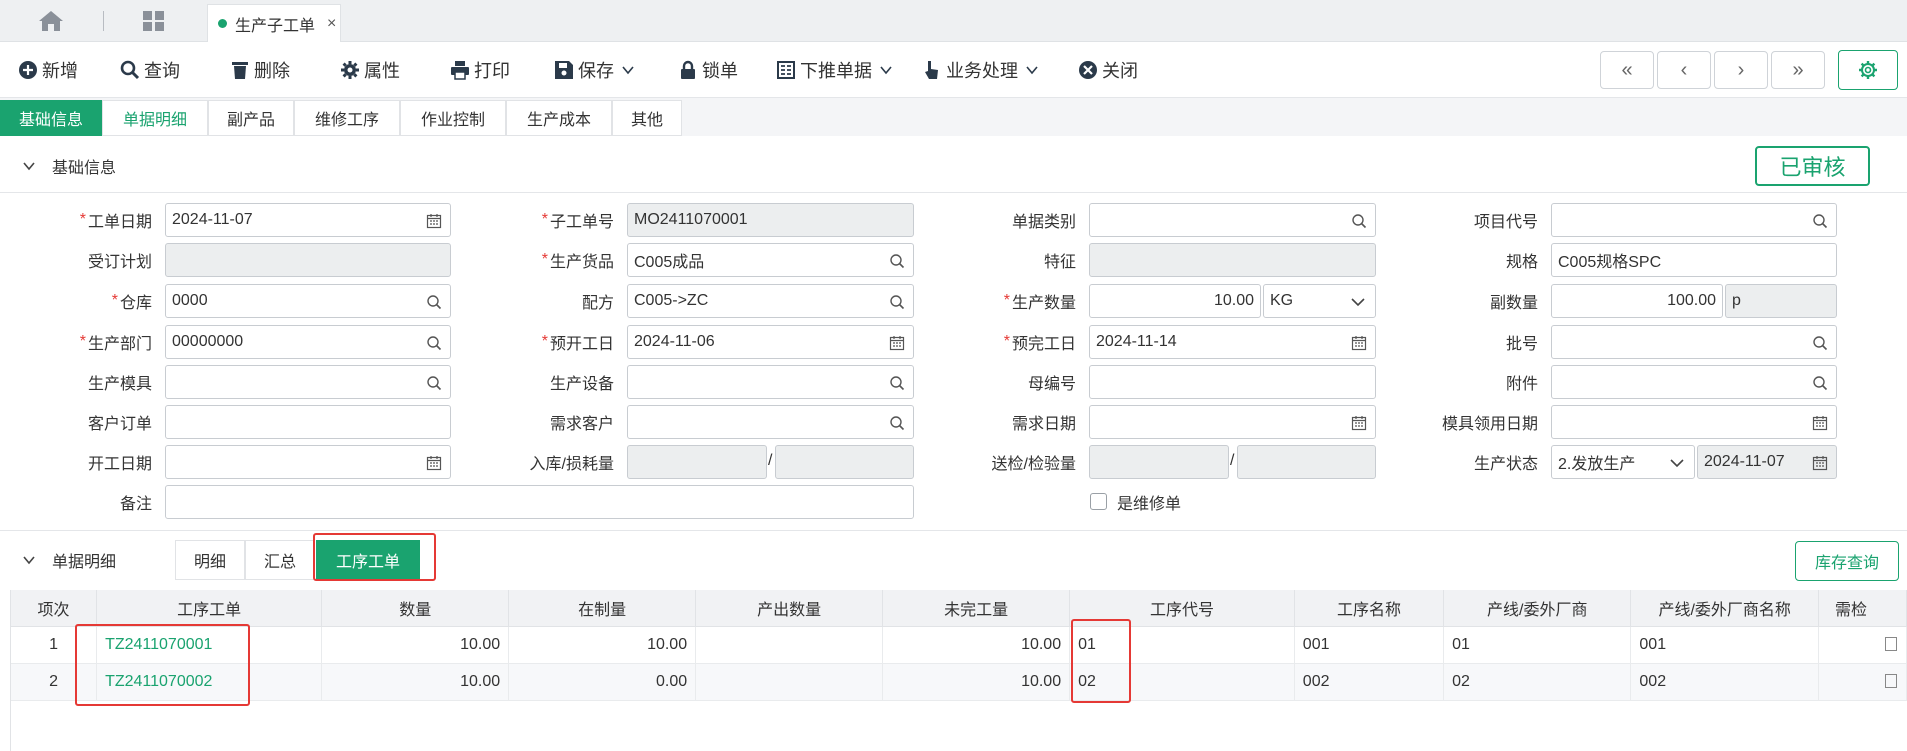  What do you see at coordinates (770, 422) in the screenshot?
I see `demand-customer-field` at bounding box center [770, 422].